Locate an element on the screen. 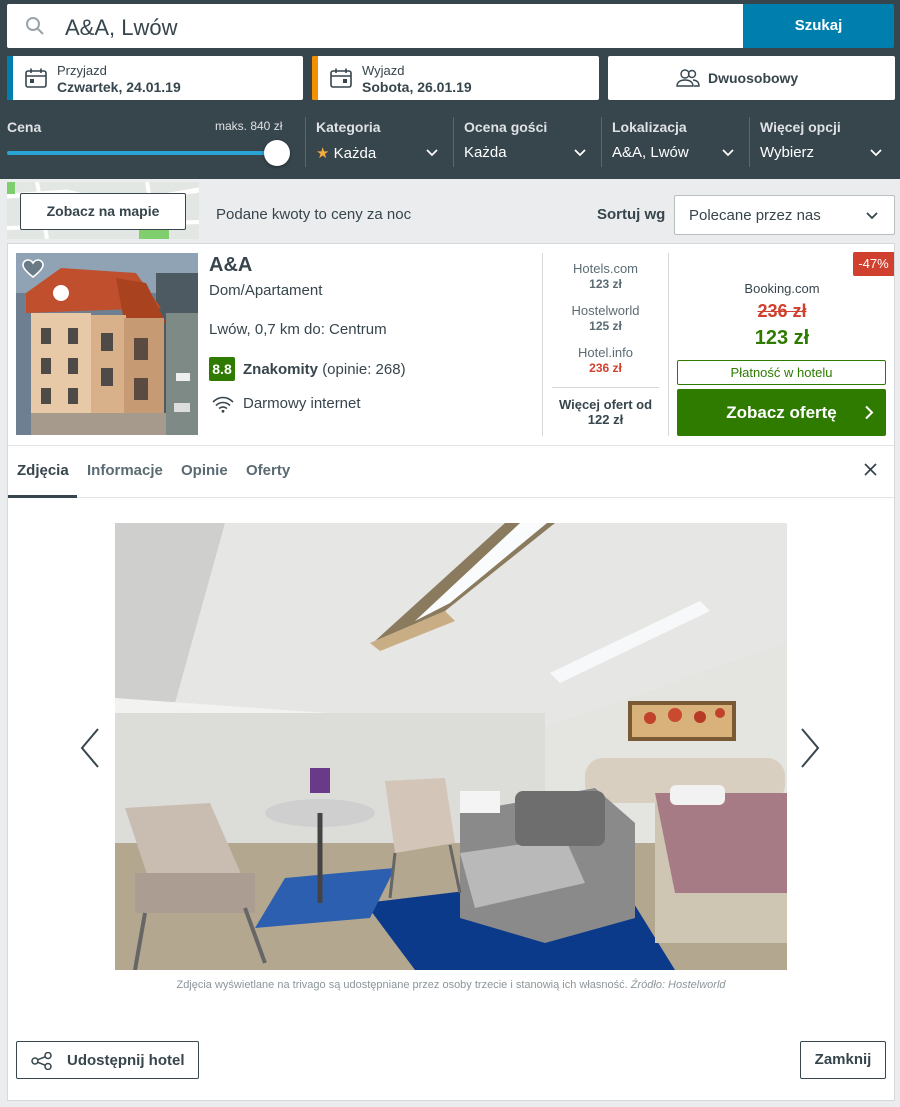  search-button: Szukaj is located at coordinates (818, 26).